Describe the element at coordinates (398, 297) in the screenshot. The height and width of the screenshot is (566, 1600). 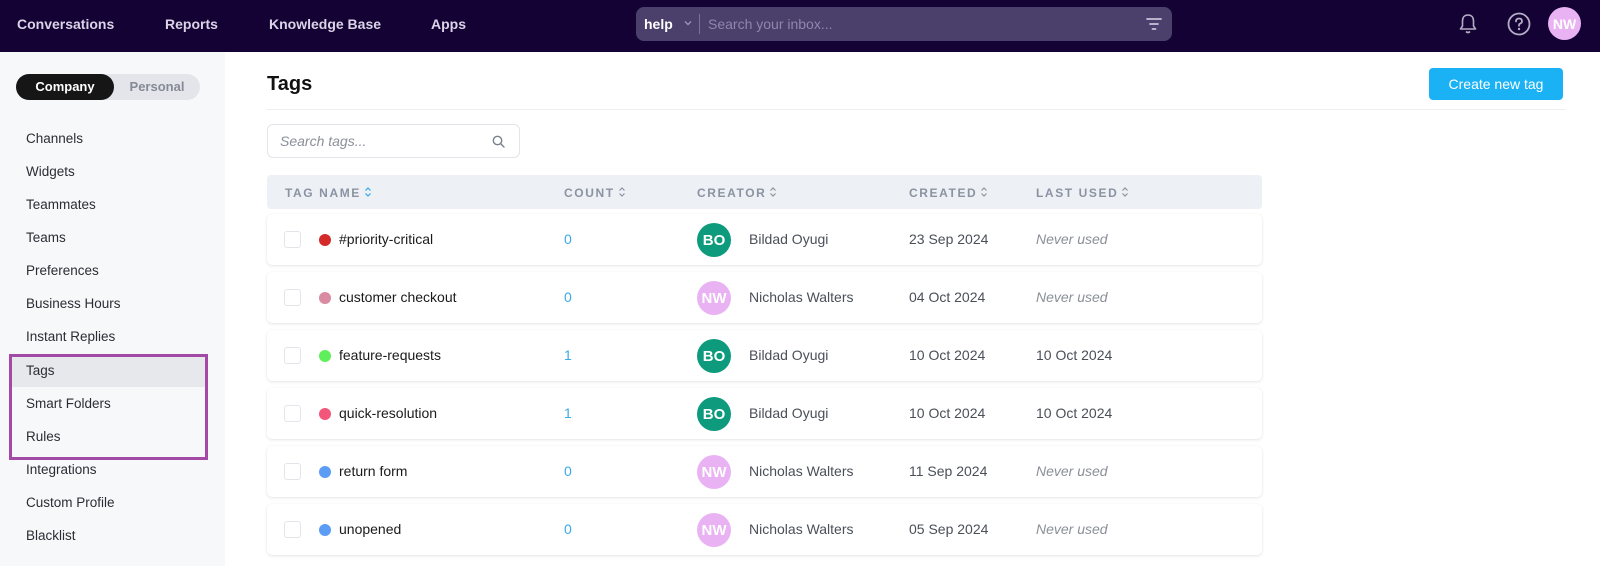
I see `tag-name: customer checkout` at that location.